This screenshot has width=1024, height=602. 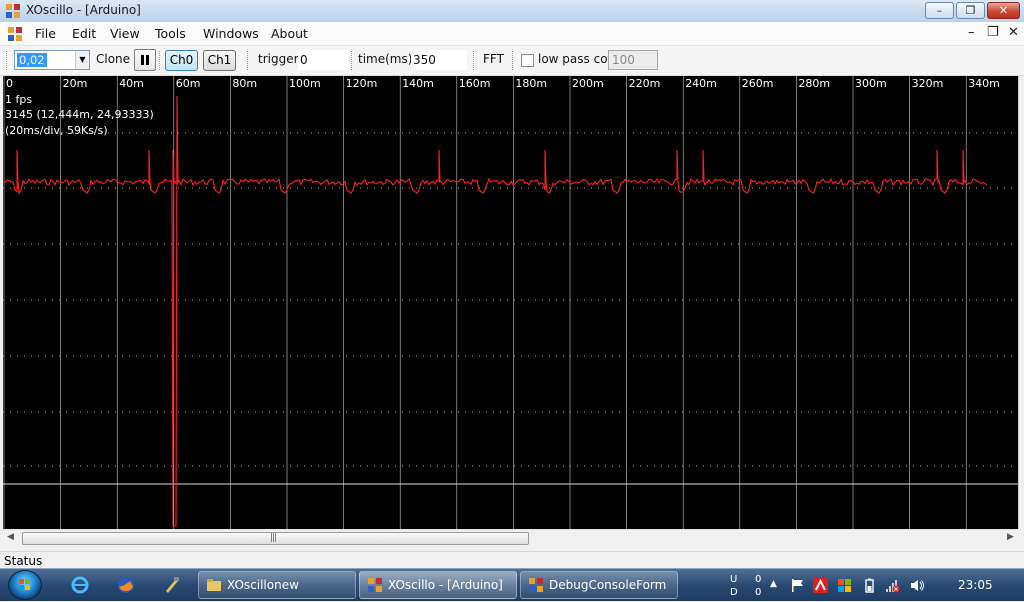 I want to click on scrollbar-thumb: |||, so click(x=275, y=538).